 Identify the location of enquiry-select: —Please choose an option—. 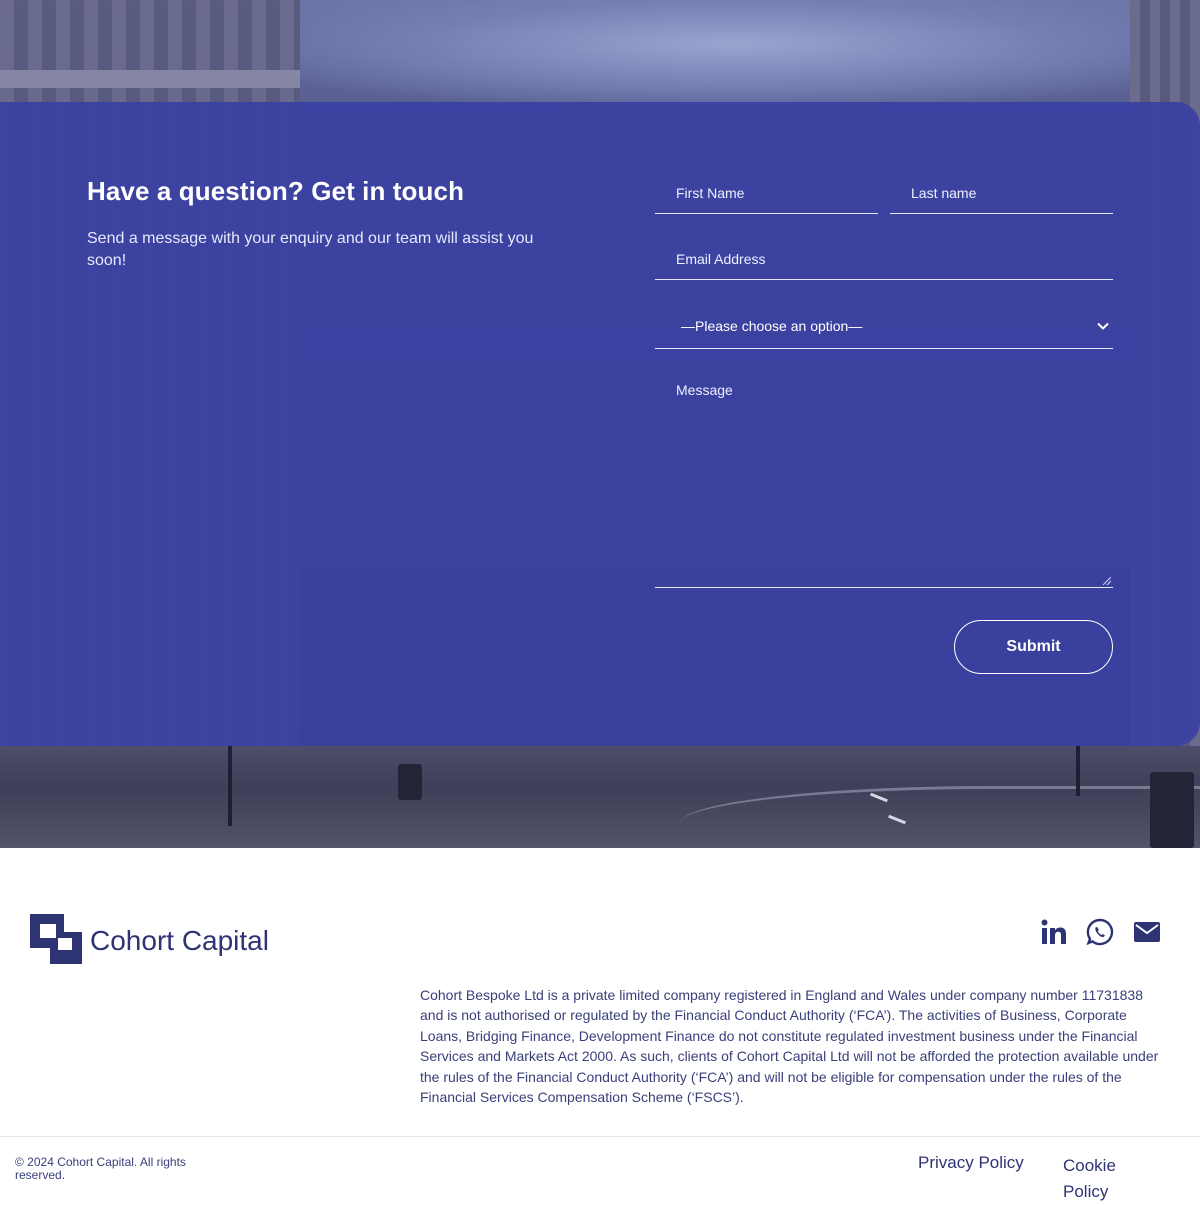
(884, 326).